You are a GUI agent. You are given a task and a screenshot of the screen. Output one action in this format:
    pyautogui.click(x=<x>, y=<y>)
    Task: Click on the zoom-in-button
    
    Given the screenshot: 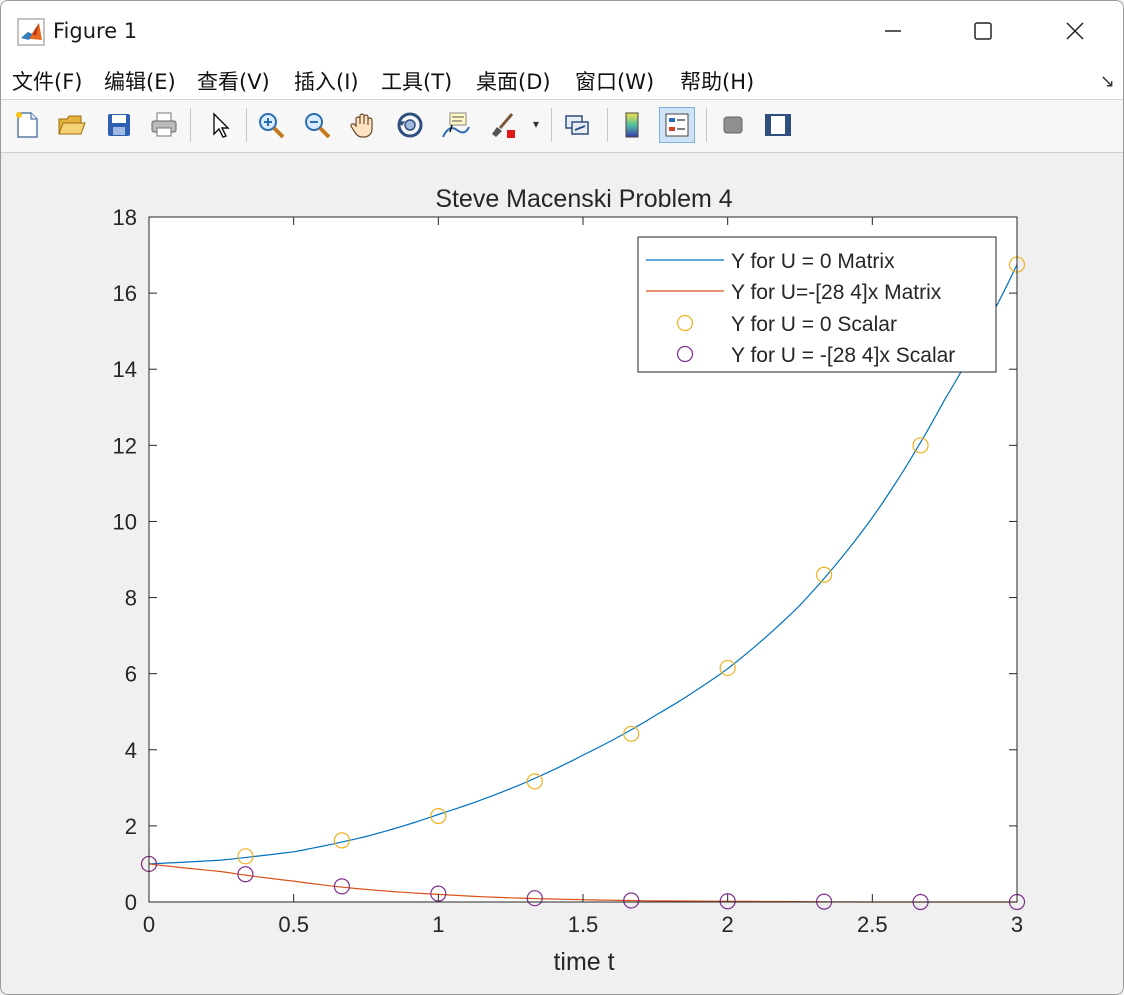 What is the action you would take?
    pyautogui.click(x=271, y=125)
    